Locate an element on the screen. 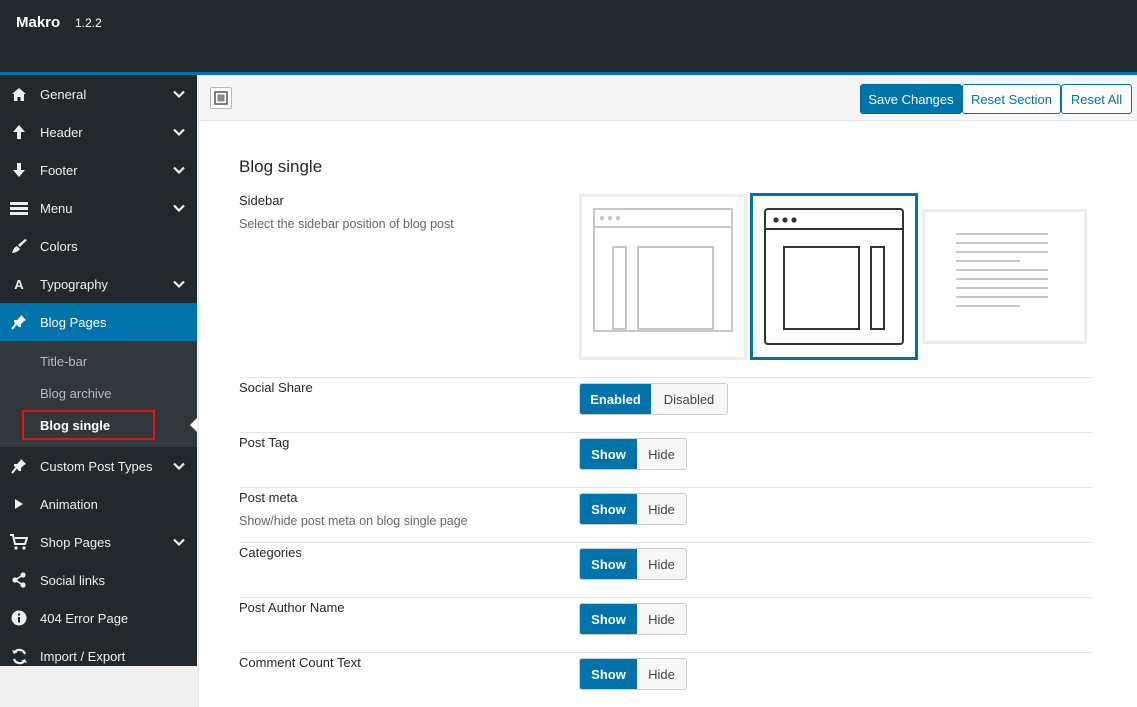 Image resolution: width=1137 pixels, height=707 pixels. layout-left-sidebar-option is located at coordinates (663, 277).